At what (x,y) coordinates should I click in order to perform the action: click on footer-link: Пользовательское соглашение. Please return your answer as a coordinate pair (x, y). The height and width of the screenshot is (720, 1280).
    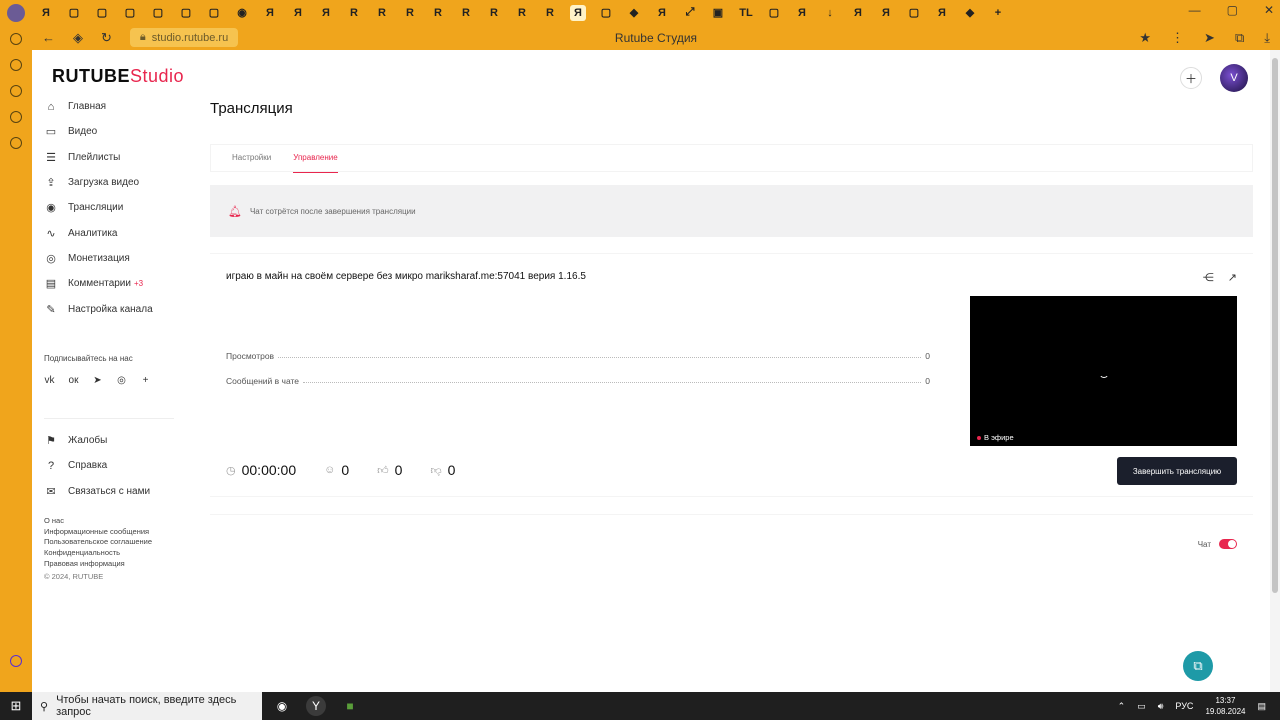
    Looking at the image, I should click on (98, 542).